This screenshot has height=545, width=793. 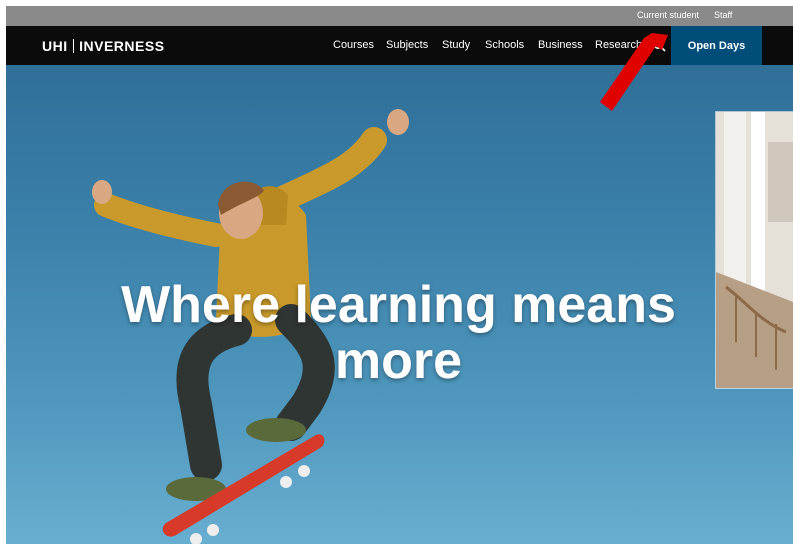 What do you see at coordinates (668, 15) in the screenshot?
I see `current-student-link: Current student` at bounding box center [668, 15].